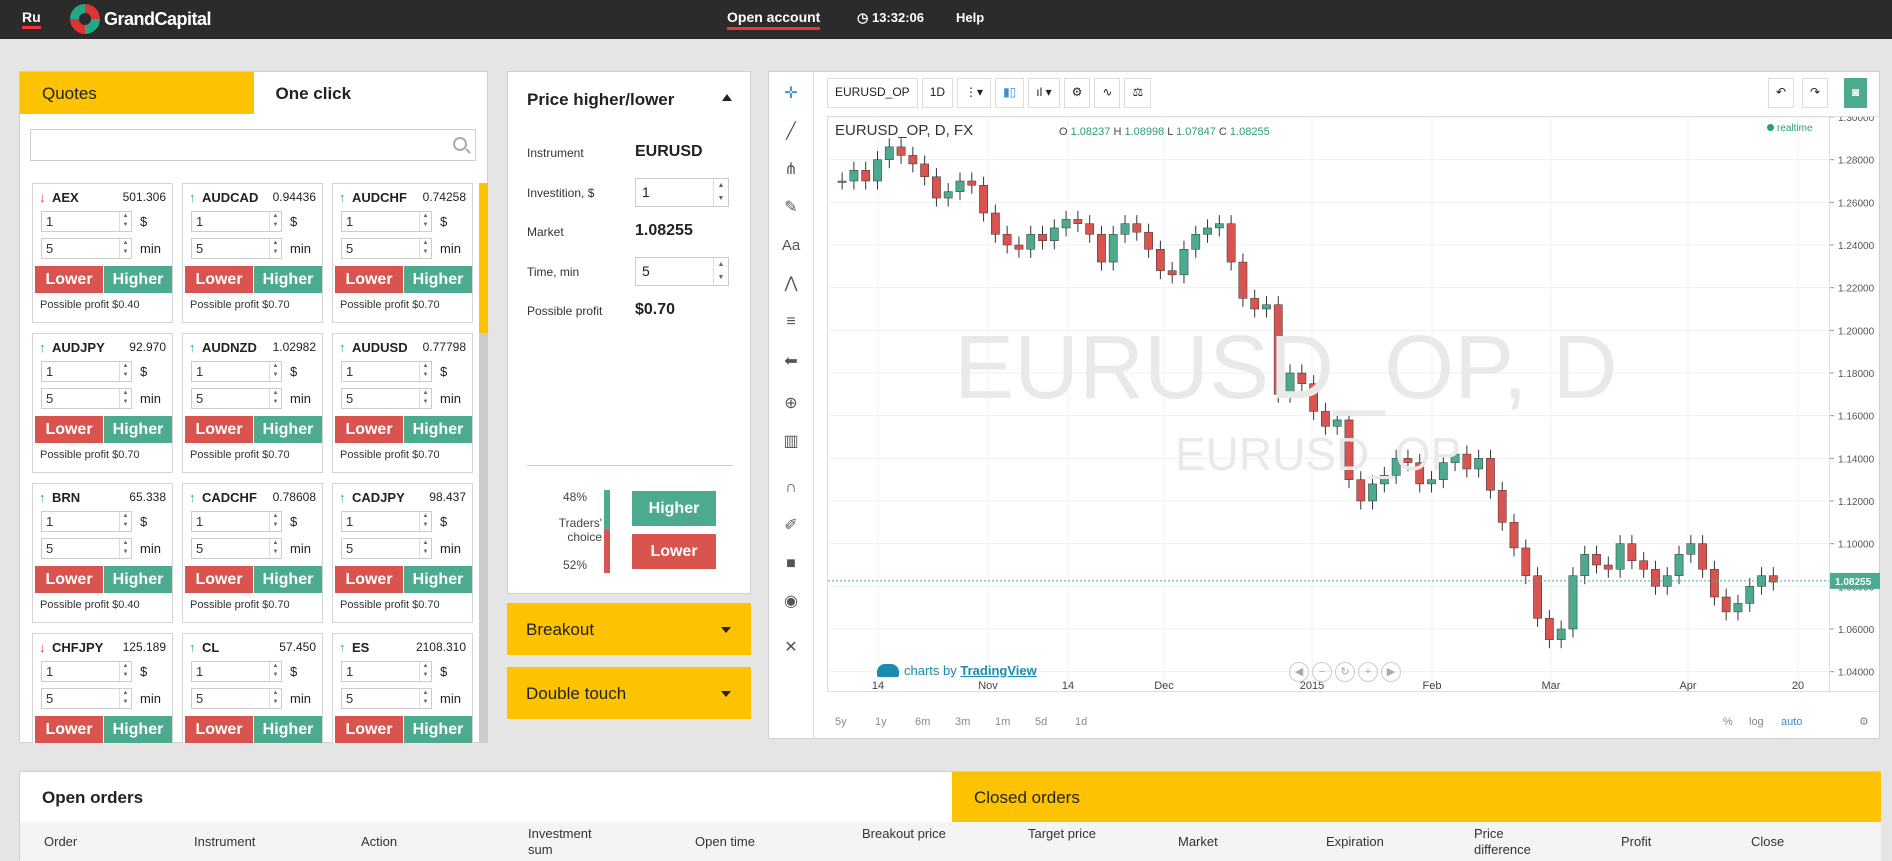 The width and height of the screenshot is (1892, 861). I want to click on range-1d: 1d, so click(1081, 722).